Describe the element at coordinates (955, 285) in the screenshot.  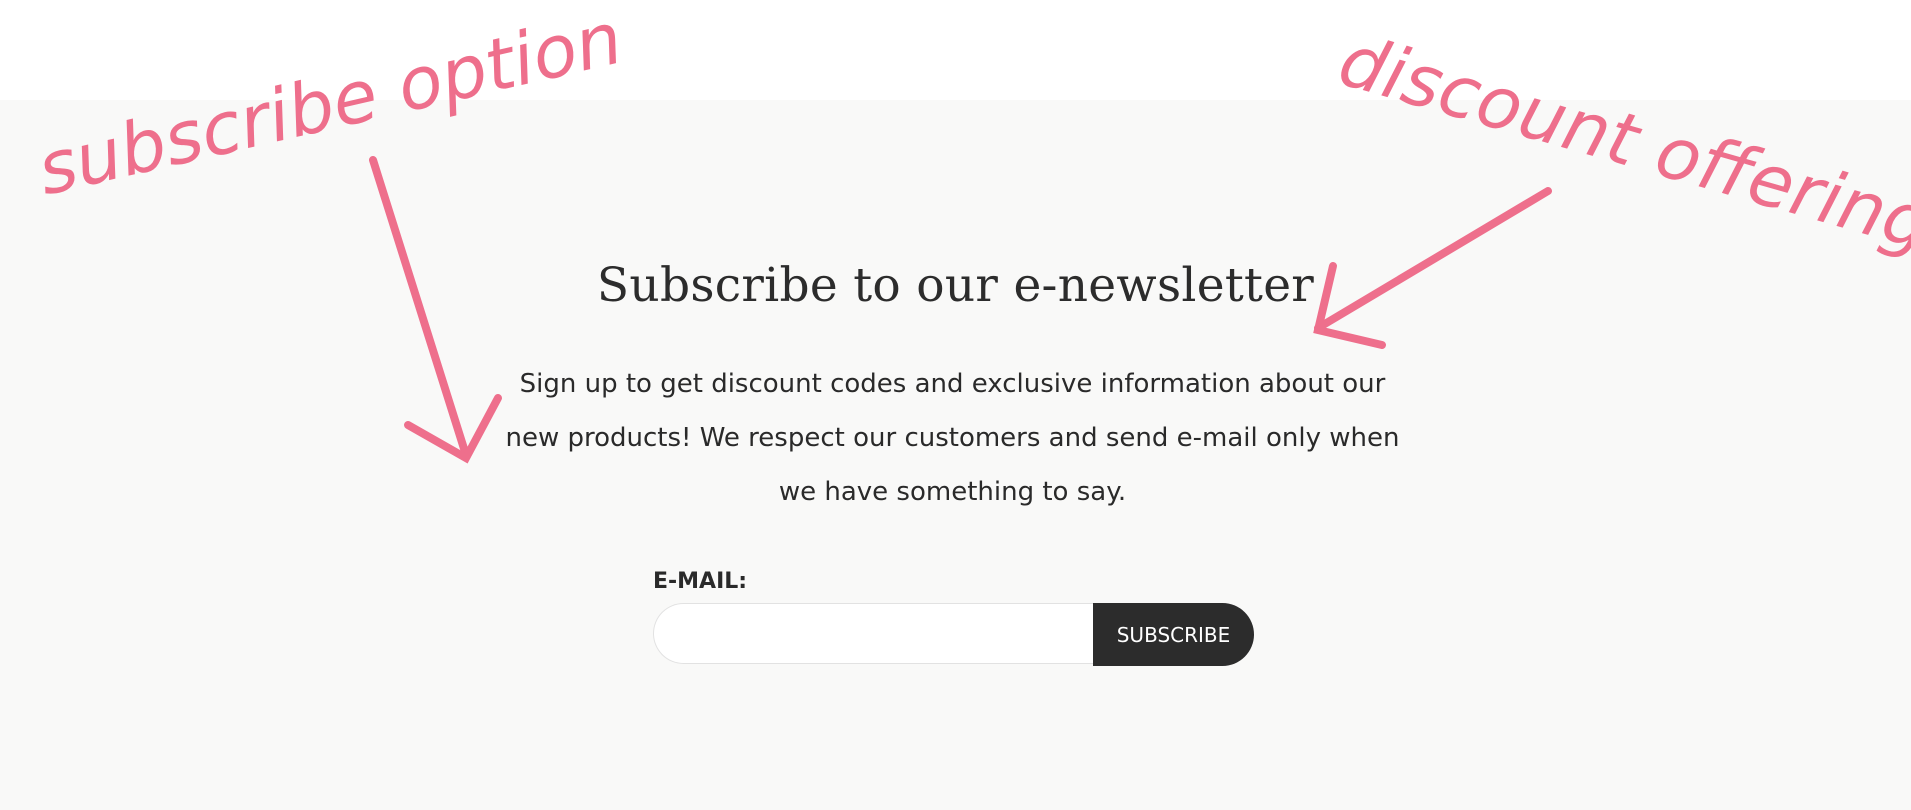
I see `newsletter-title: Subscribe to our e-newsletter` at that location.